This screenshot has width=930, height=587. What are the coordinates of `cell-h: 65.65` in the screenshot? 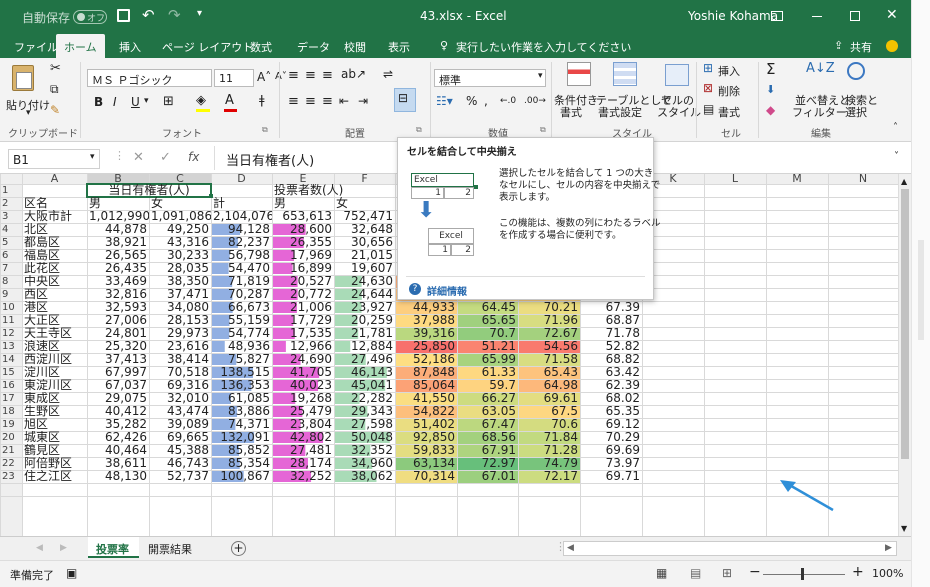 It's located at (487, 320).